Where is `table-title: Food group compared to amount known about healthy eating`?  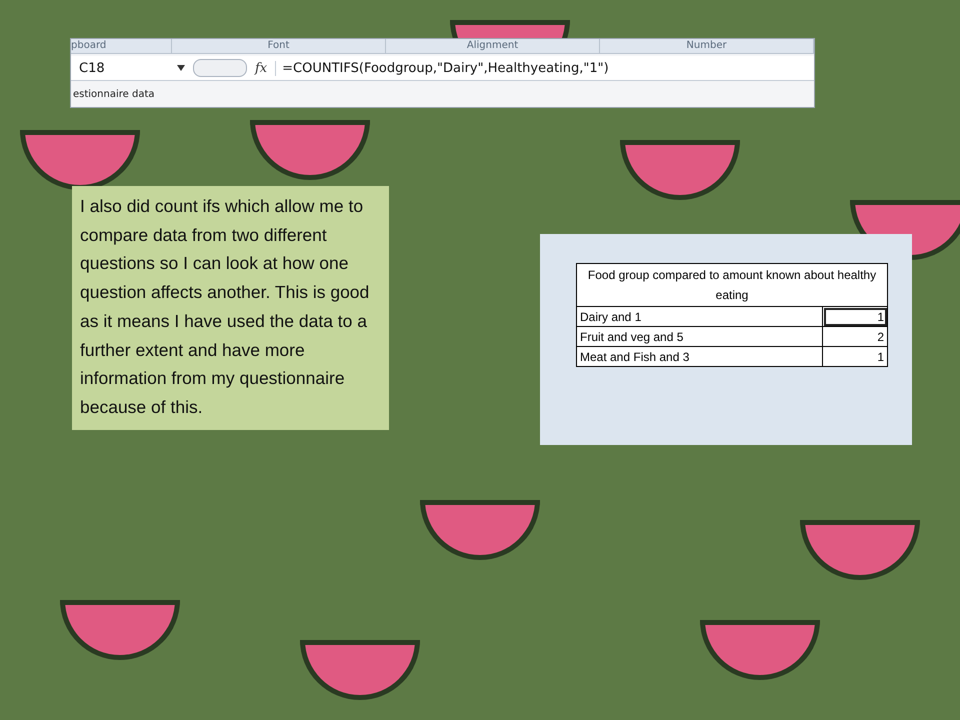
table-title: Food group compared to amount known about healthy eating is located at coordinates (732, 285).